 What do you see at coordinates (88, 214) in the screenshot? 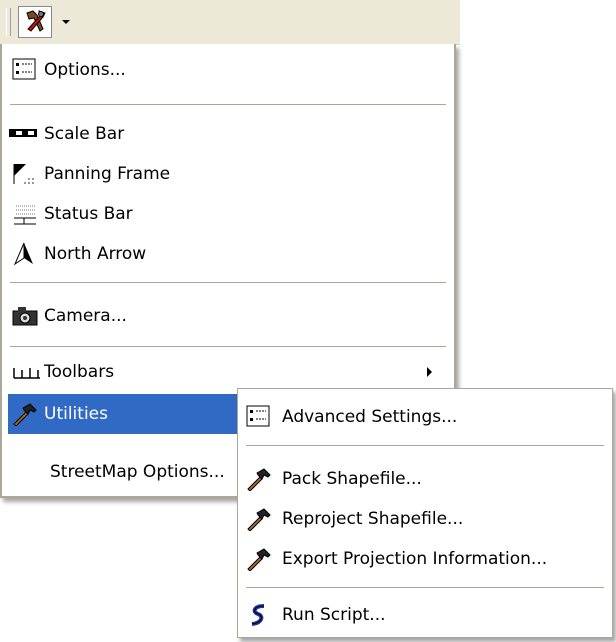
I see `menu-item-label: Status Bar` at bounding box center [88, 214].